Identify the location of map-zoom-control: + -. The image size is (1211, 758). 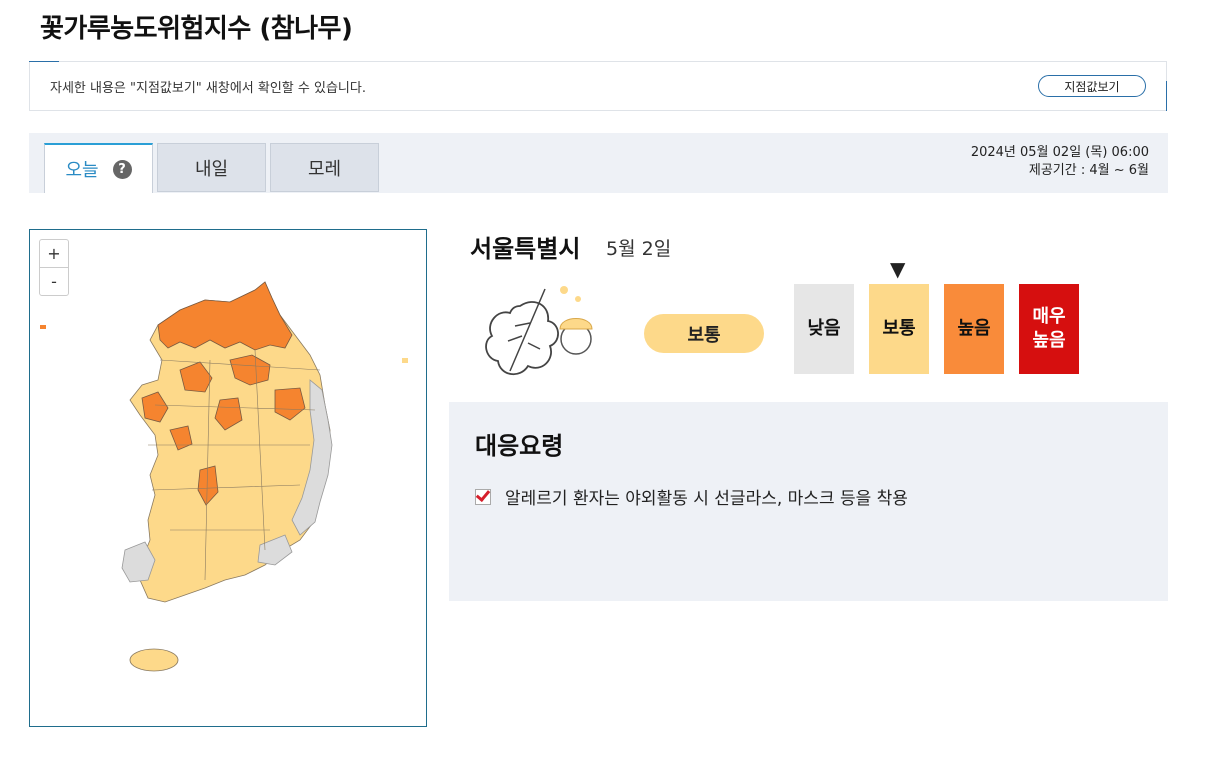
(54, 267).